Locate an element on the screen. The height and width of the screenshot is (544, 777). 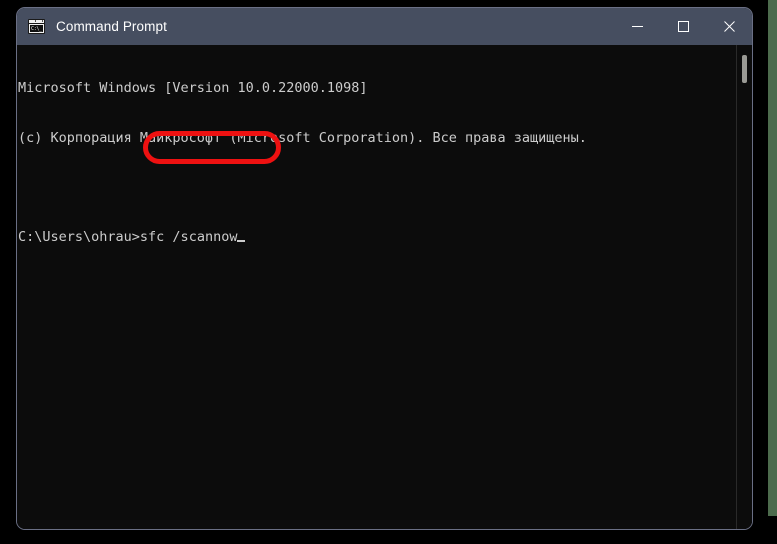
text-cursor is located at coordinates (241, 240).